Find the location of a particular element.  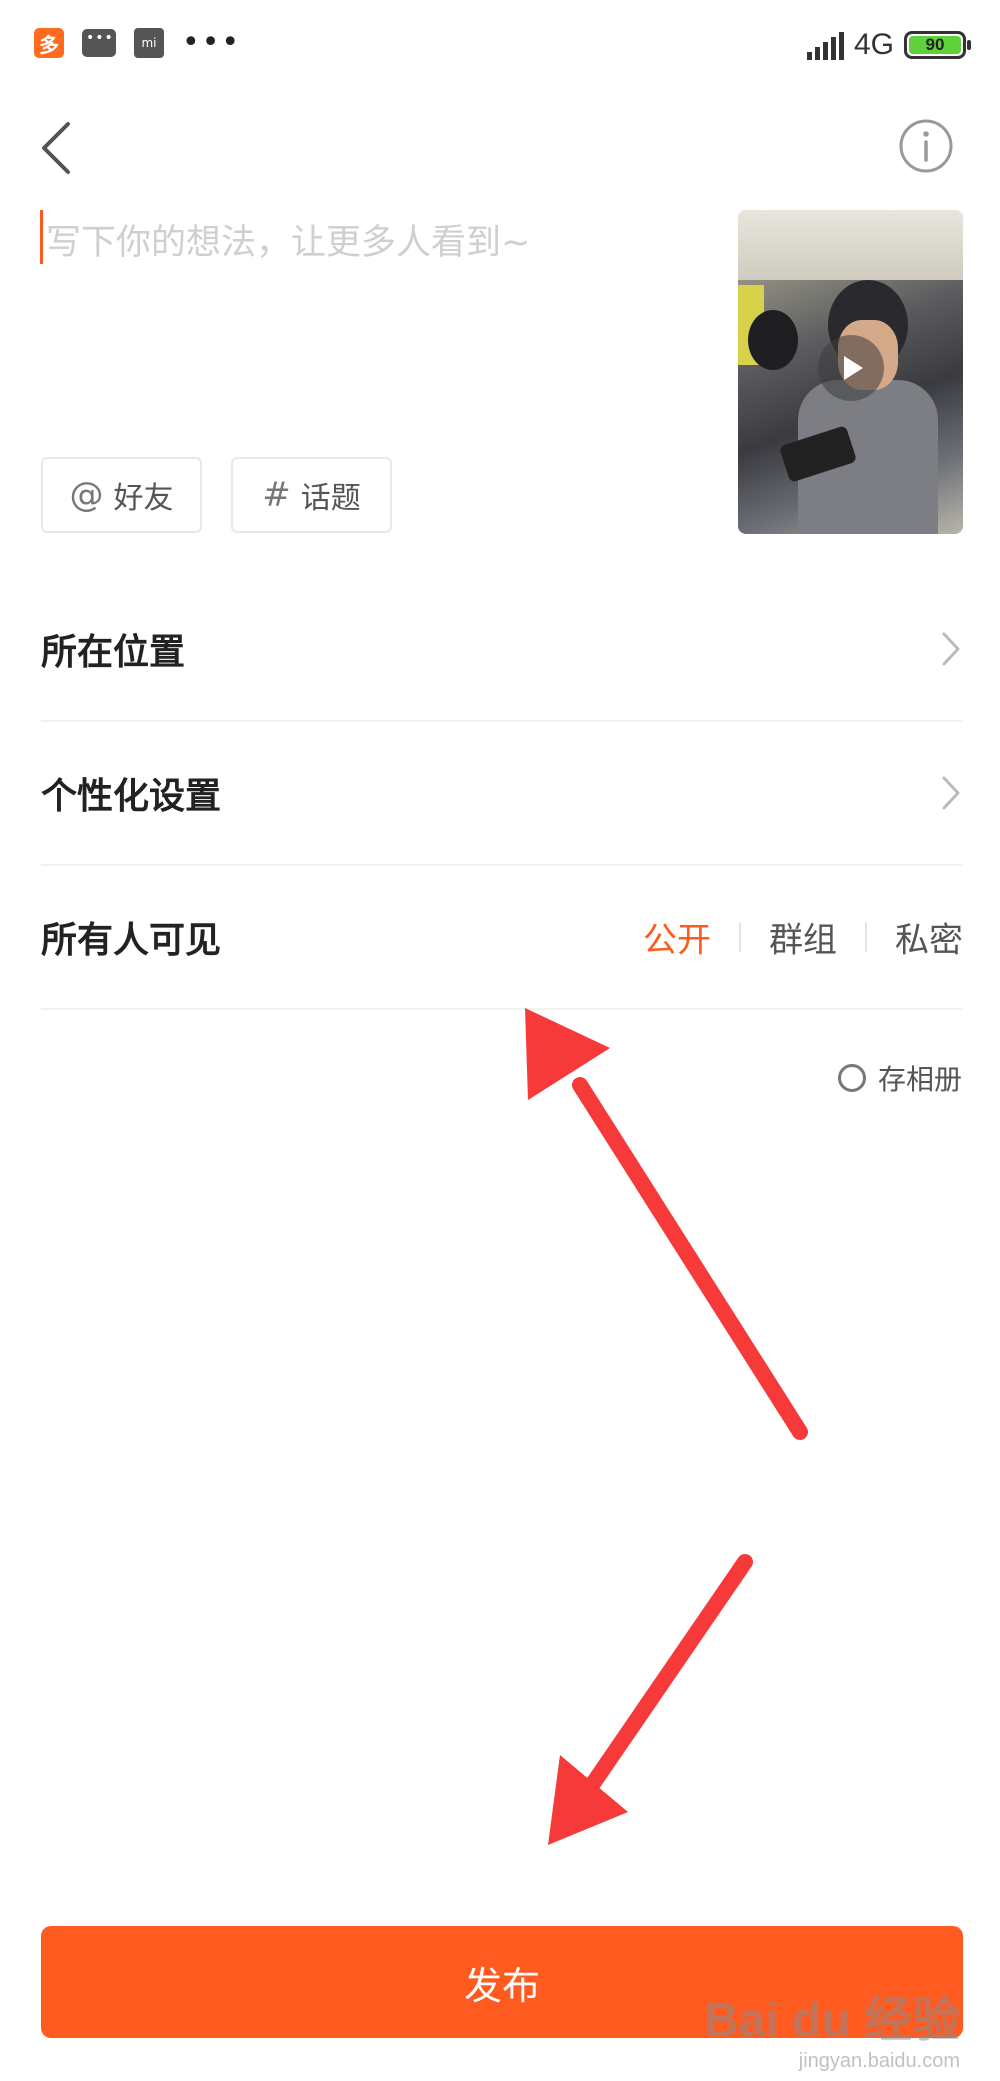

watermark-logo: Bai du 经验 is located at coordinates (831, 2020).